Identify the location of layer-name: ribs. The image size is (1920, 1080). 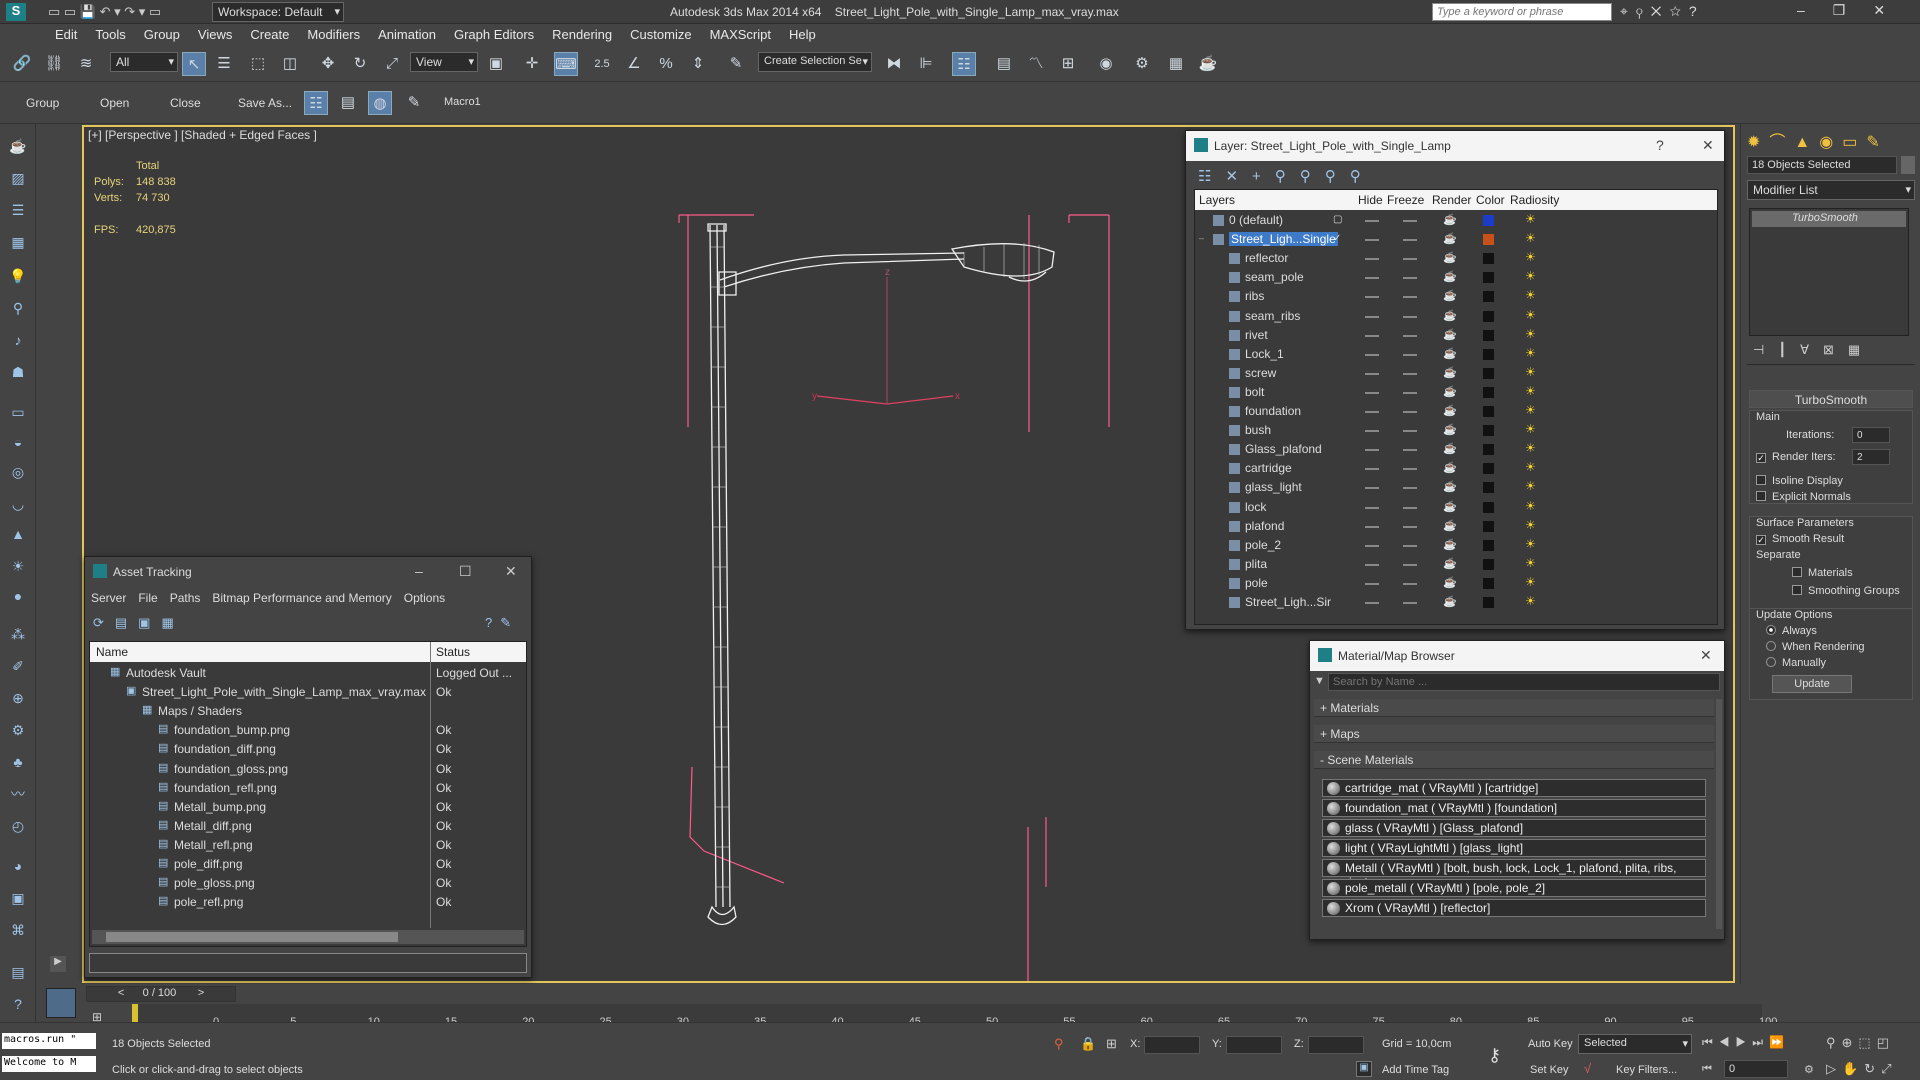
(1254, 296).